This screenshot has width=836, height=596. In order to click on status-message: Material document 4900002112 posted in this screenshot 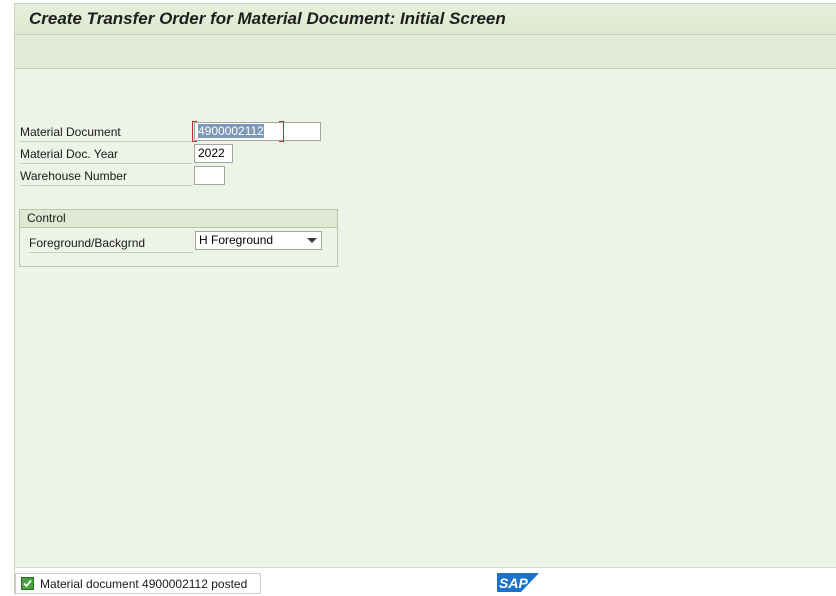, I will do `click(144, 584)`.